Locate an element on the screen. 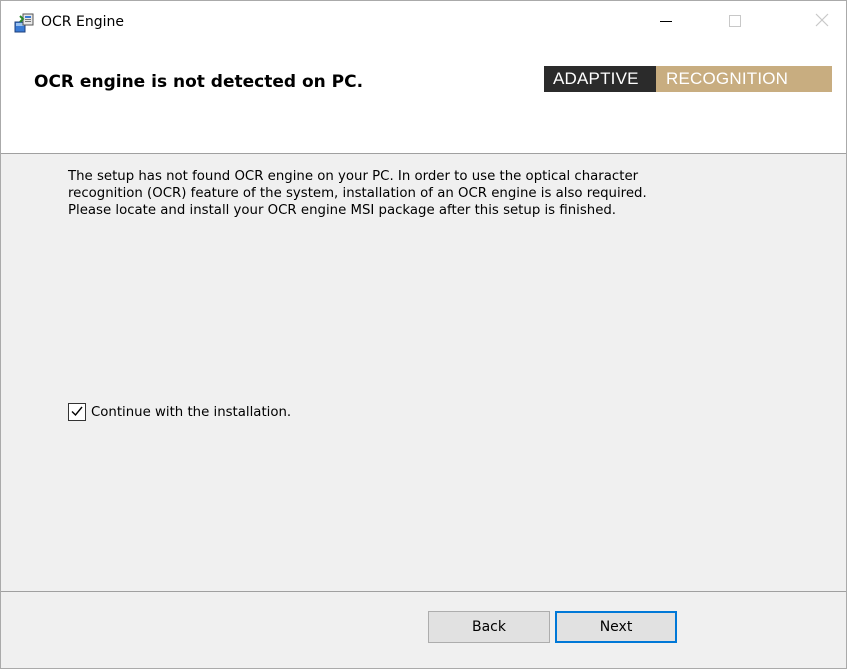 The width and height of the screenshot is (847, 669). adaptive-recognition-logo: ADAPTIVE RECOGNITION is located at coordinates (688, 79).